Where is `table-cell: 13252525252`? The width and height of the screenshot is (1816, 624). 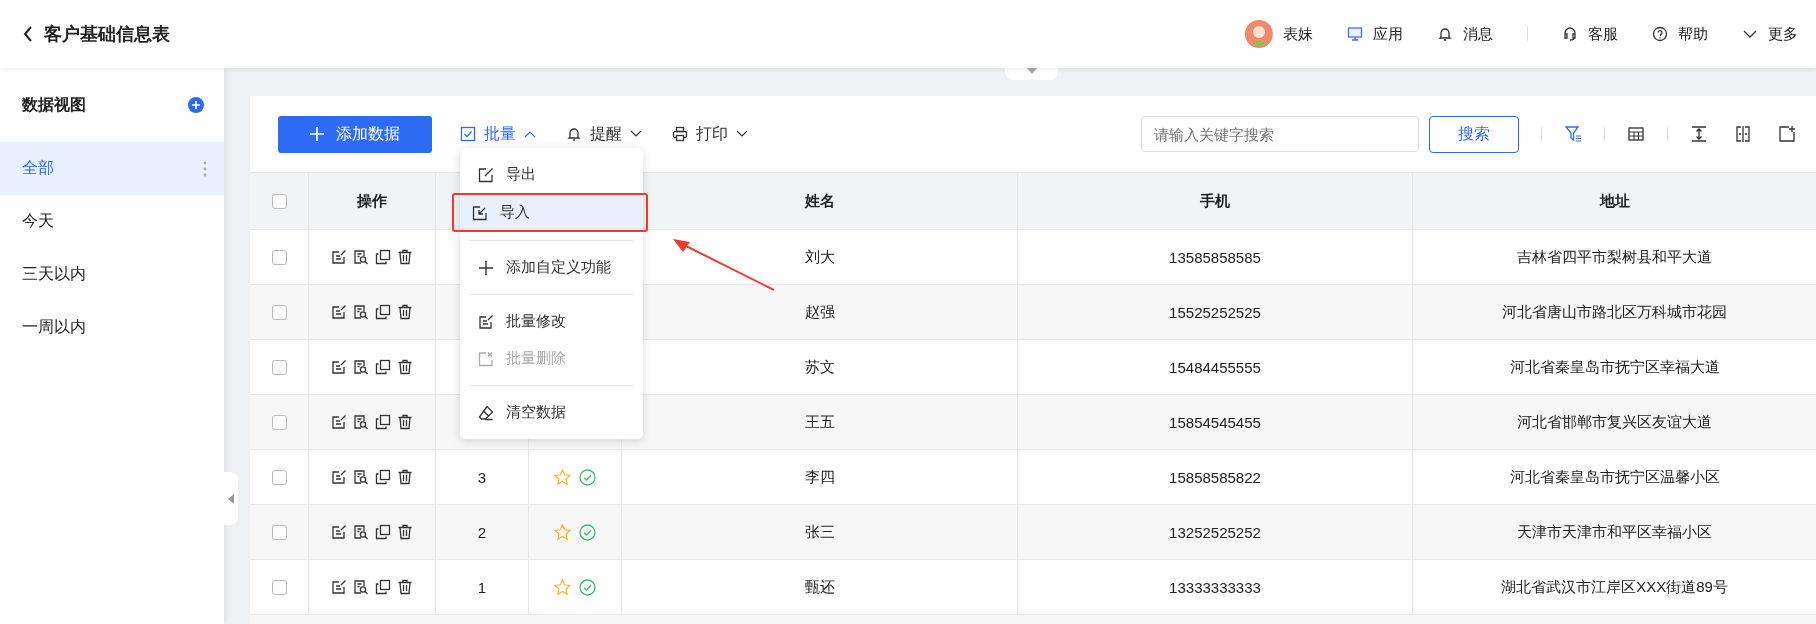 table-cell: 13252525252 is located at coordinates (1215, 532).